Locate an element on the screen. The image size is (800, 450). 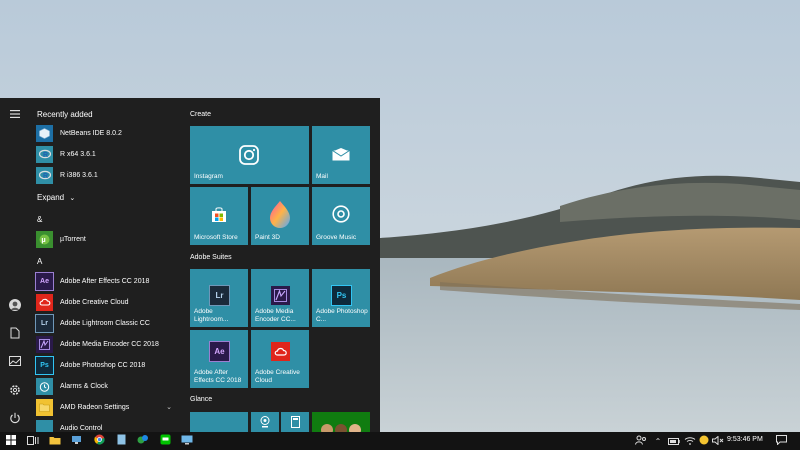
app-utorrent: µ µTorrent is located at coordinates (107, 239).